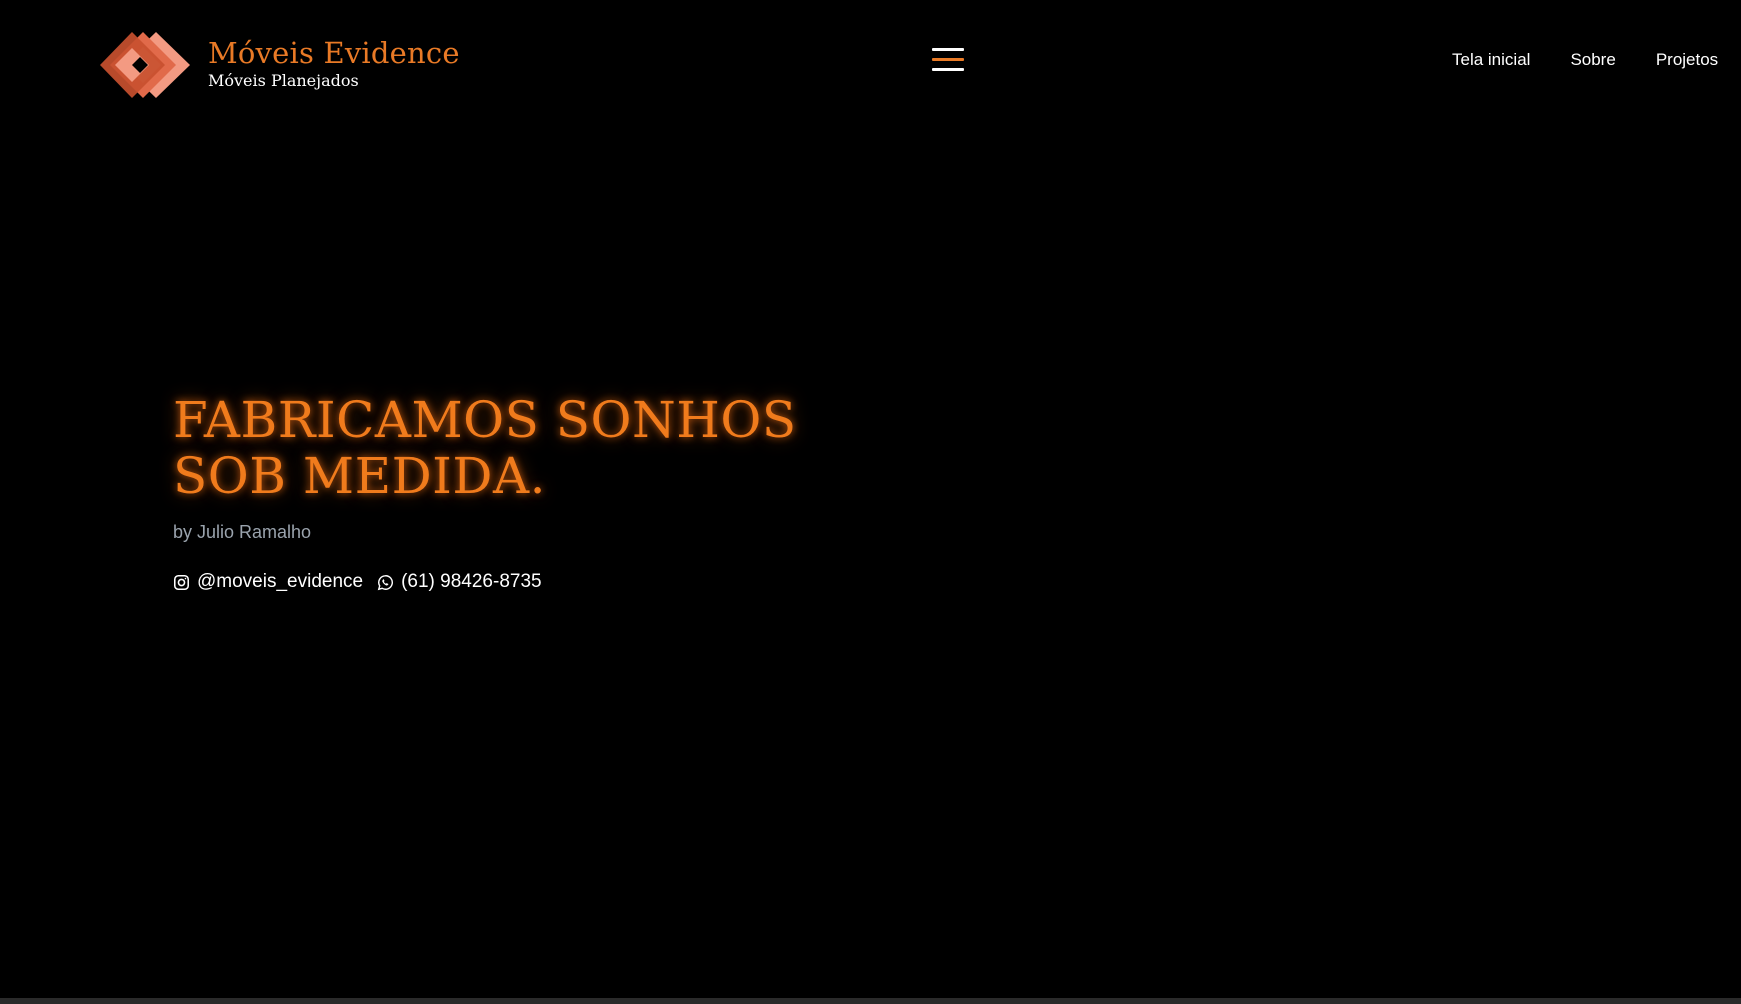  I want to click on hero-byline: by Julio Ramalho, so click(242, 532).